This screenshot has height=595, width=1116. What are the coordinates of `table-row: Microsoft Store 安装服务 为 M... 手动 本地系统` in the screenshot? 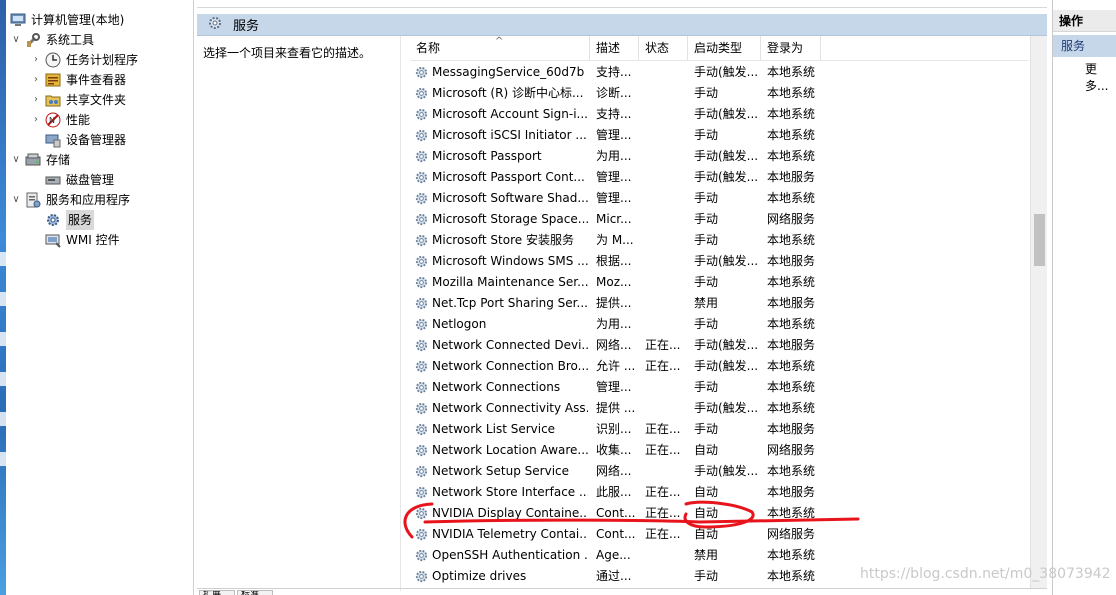 It's located at (719, 240).